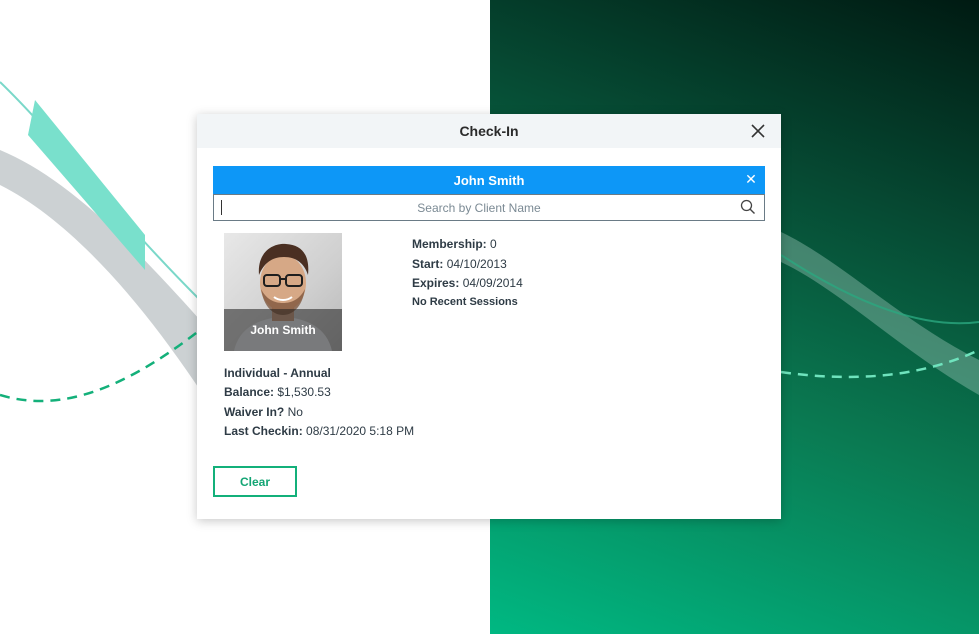  I want to click on balance-label: Balance:, so click(249, 392).